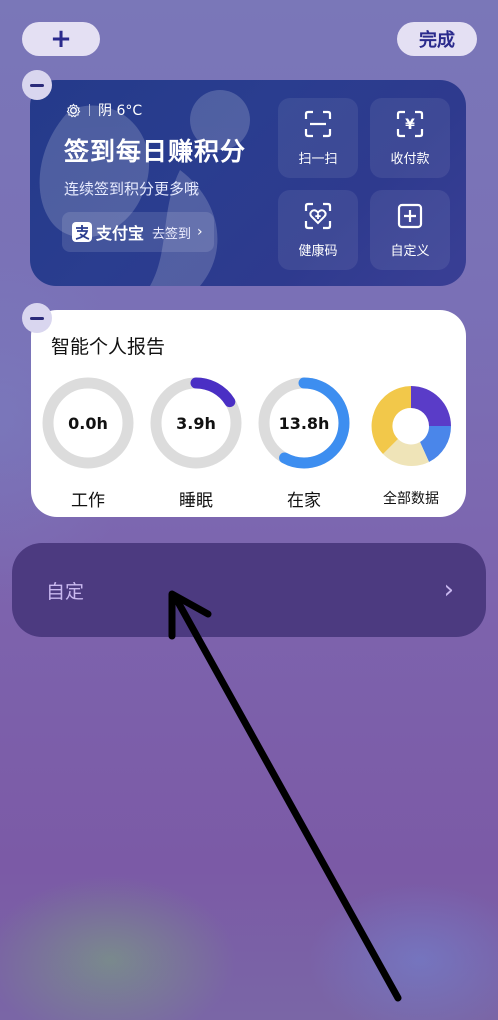 The height and width of the screenshot is (1020, 498). Describe the element at coordinates (172, 234) in the screenshot. I see `signin-label: 去签到` at that location.